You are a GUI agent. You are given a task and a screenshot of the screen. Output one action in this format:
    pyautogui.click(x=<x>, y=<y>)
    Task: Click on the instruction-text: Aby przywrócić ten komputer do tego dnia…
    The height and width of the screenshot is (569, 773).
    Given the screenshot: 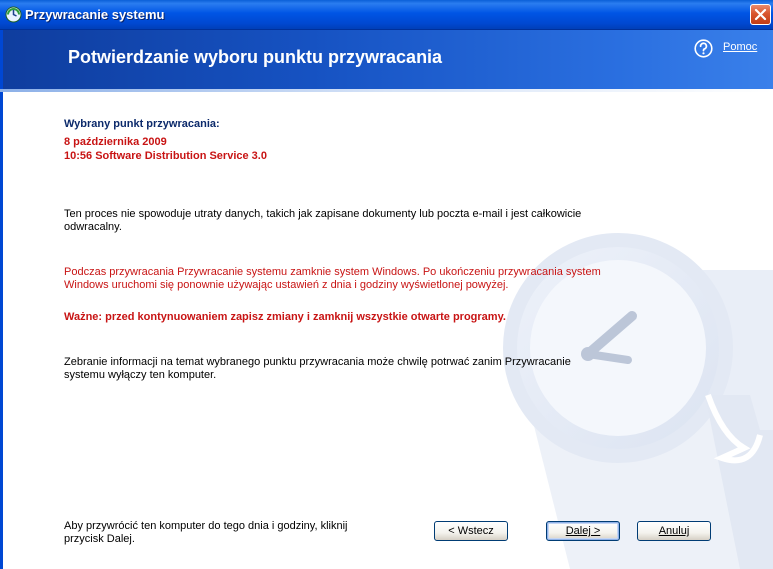 What is the action you would take?
    pyautogui.click(x=206, y=526)
    